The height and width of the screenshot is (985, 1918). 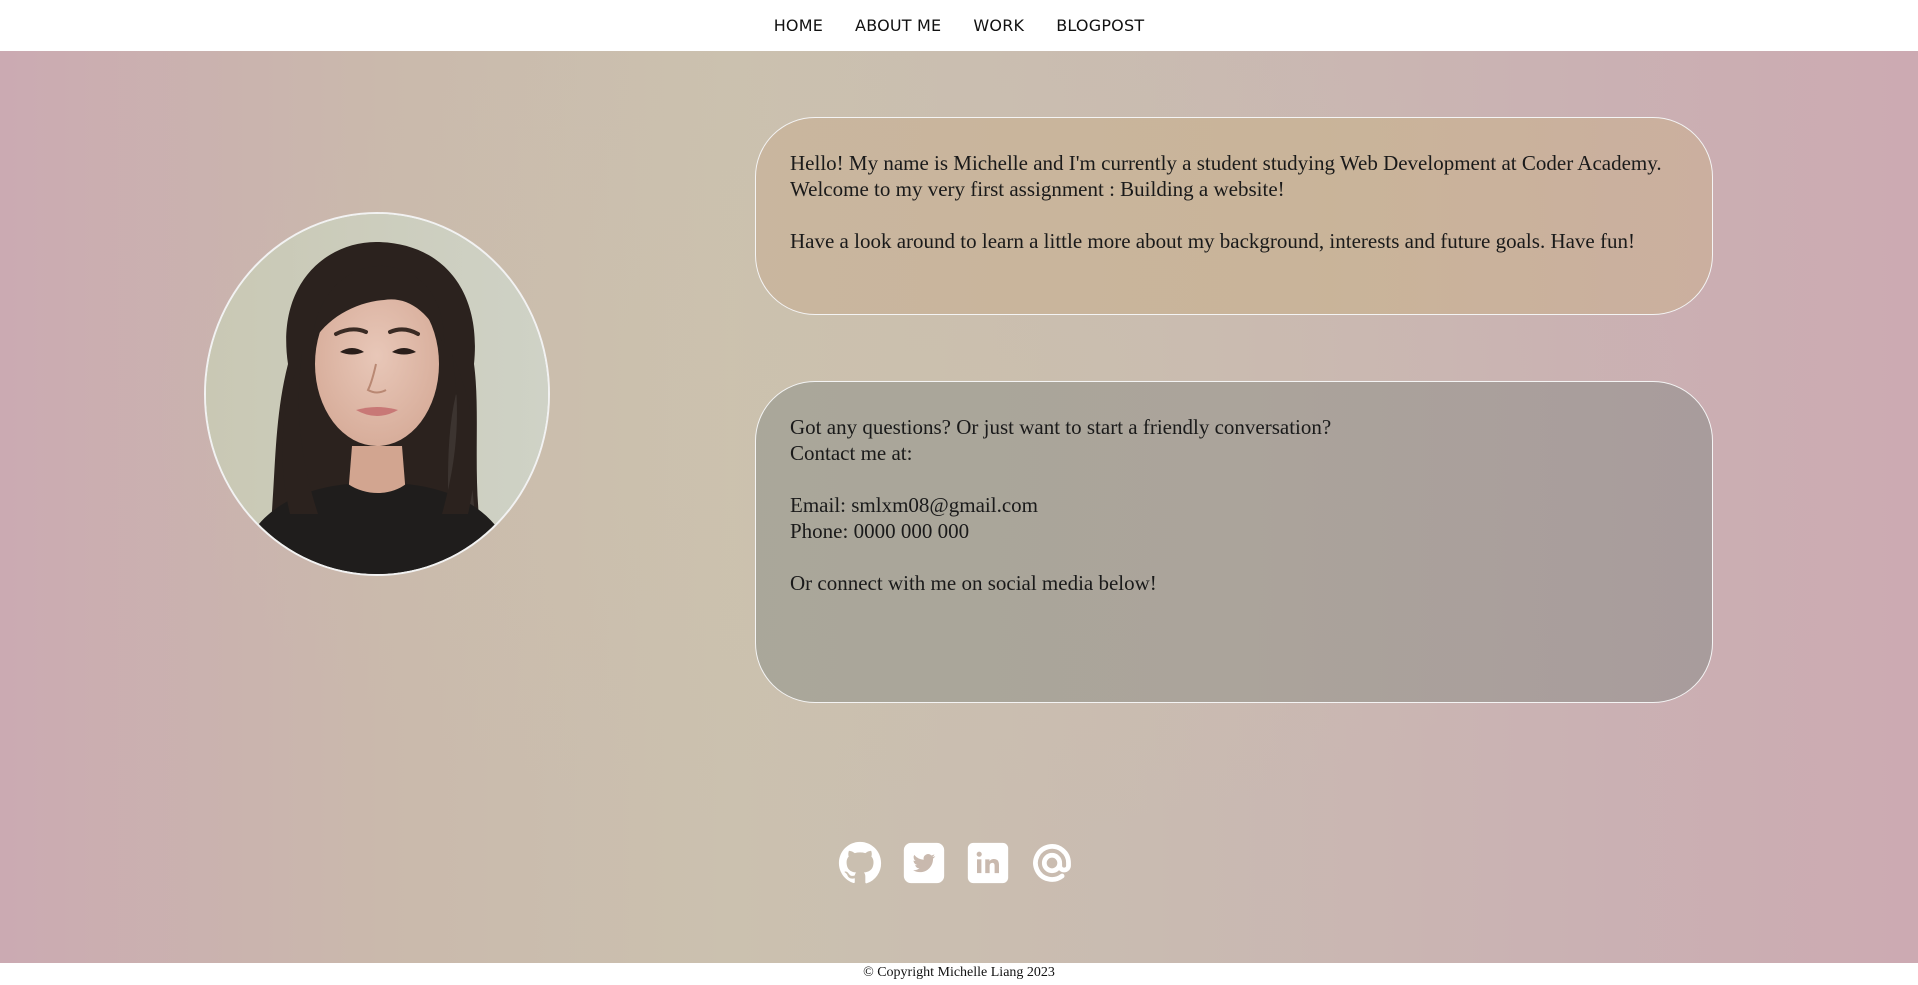 I want to click on twitter-icon, so click(x=924, y=863).